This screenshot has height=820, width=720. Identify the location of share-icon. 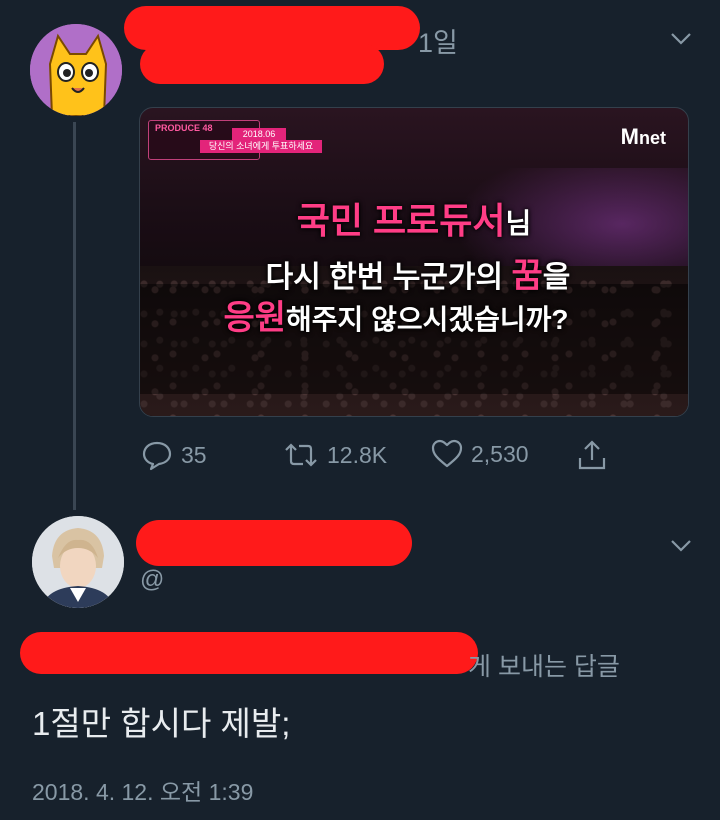
(592, 455).